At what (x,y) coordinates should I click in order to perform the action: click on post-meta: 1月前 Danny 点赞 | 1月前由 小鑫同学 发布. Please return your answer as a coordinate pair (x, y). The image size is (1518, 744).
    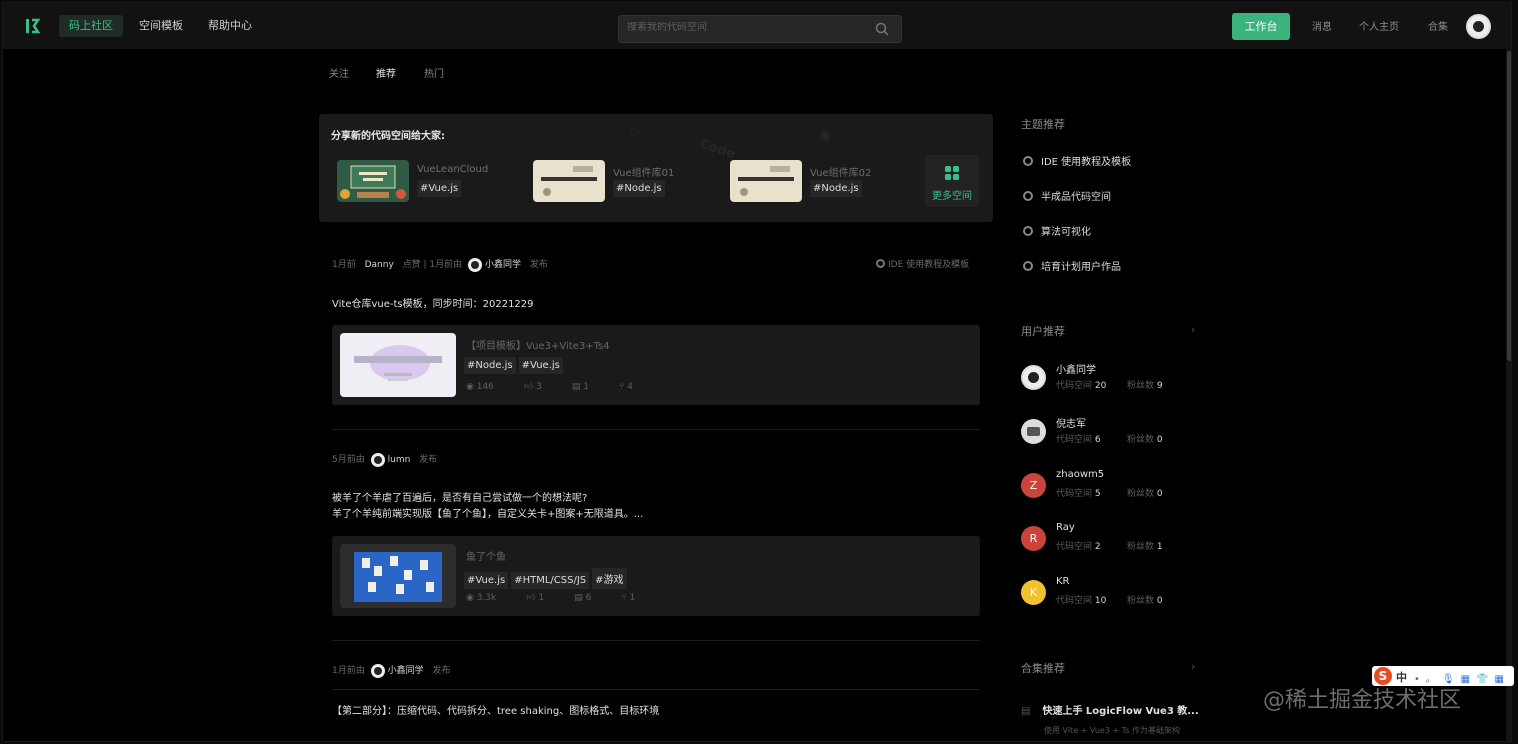
    Looking at the image, I should click on (440, 264).